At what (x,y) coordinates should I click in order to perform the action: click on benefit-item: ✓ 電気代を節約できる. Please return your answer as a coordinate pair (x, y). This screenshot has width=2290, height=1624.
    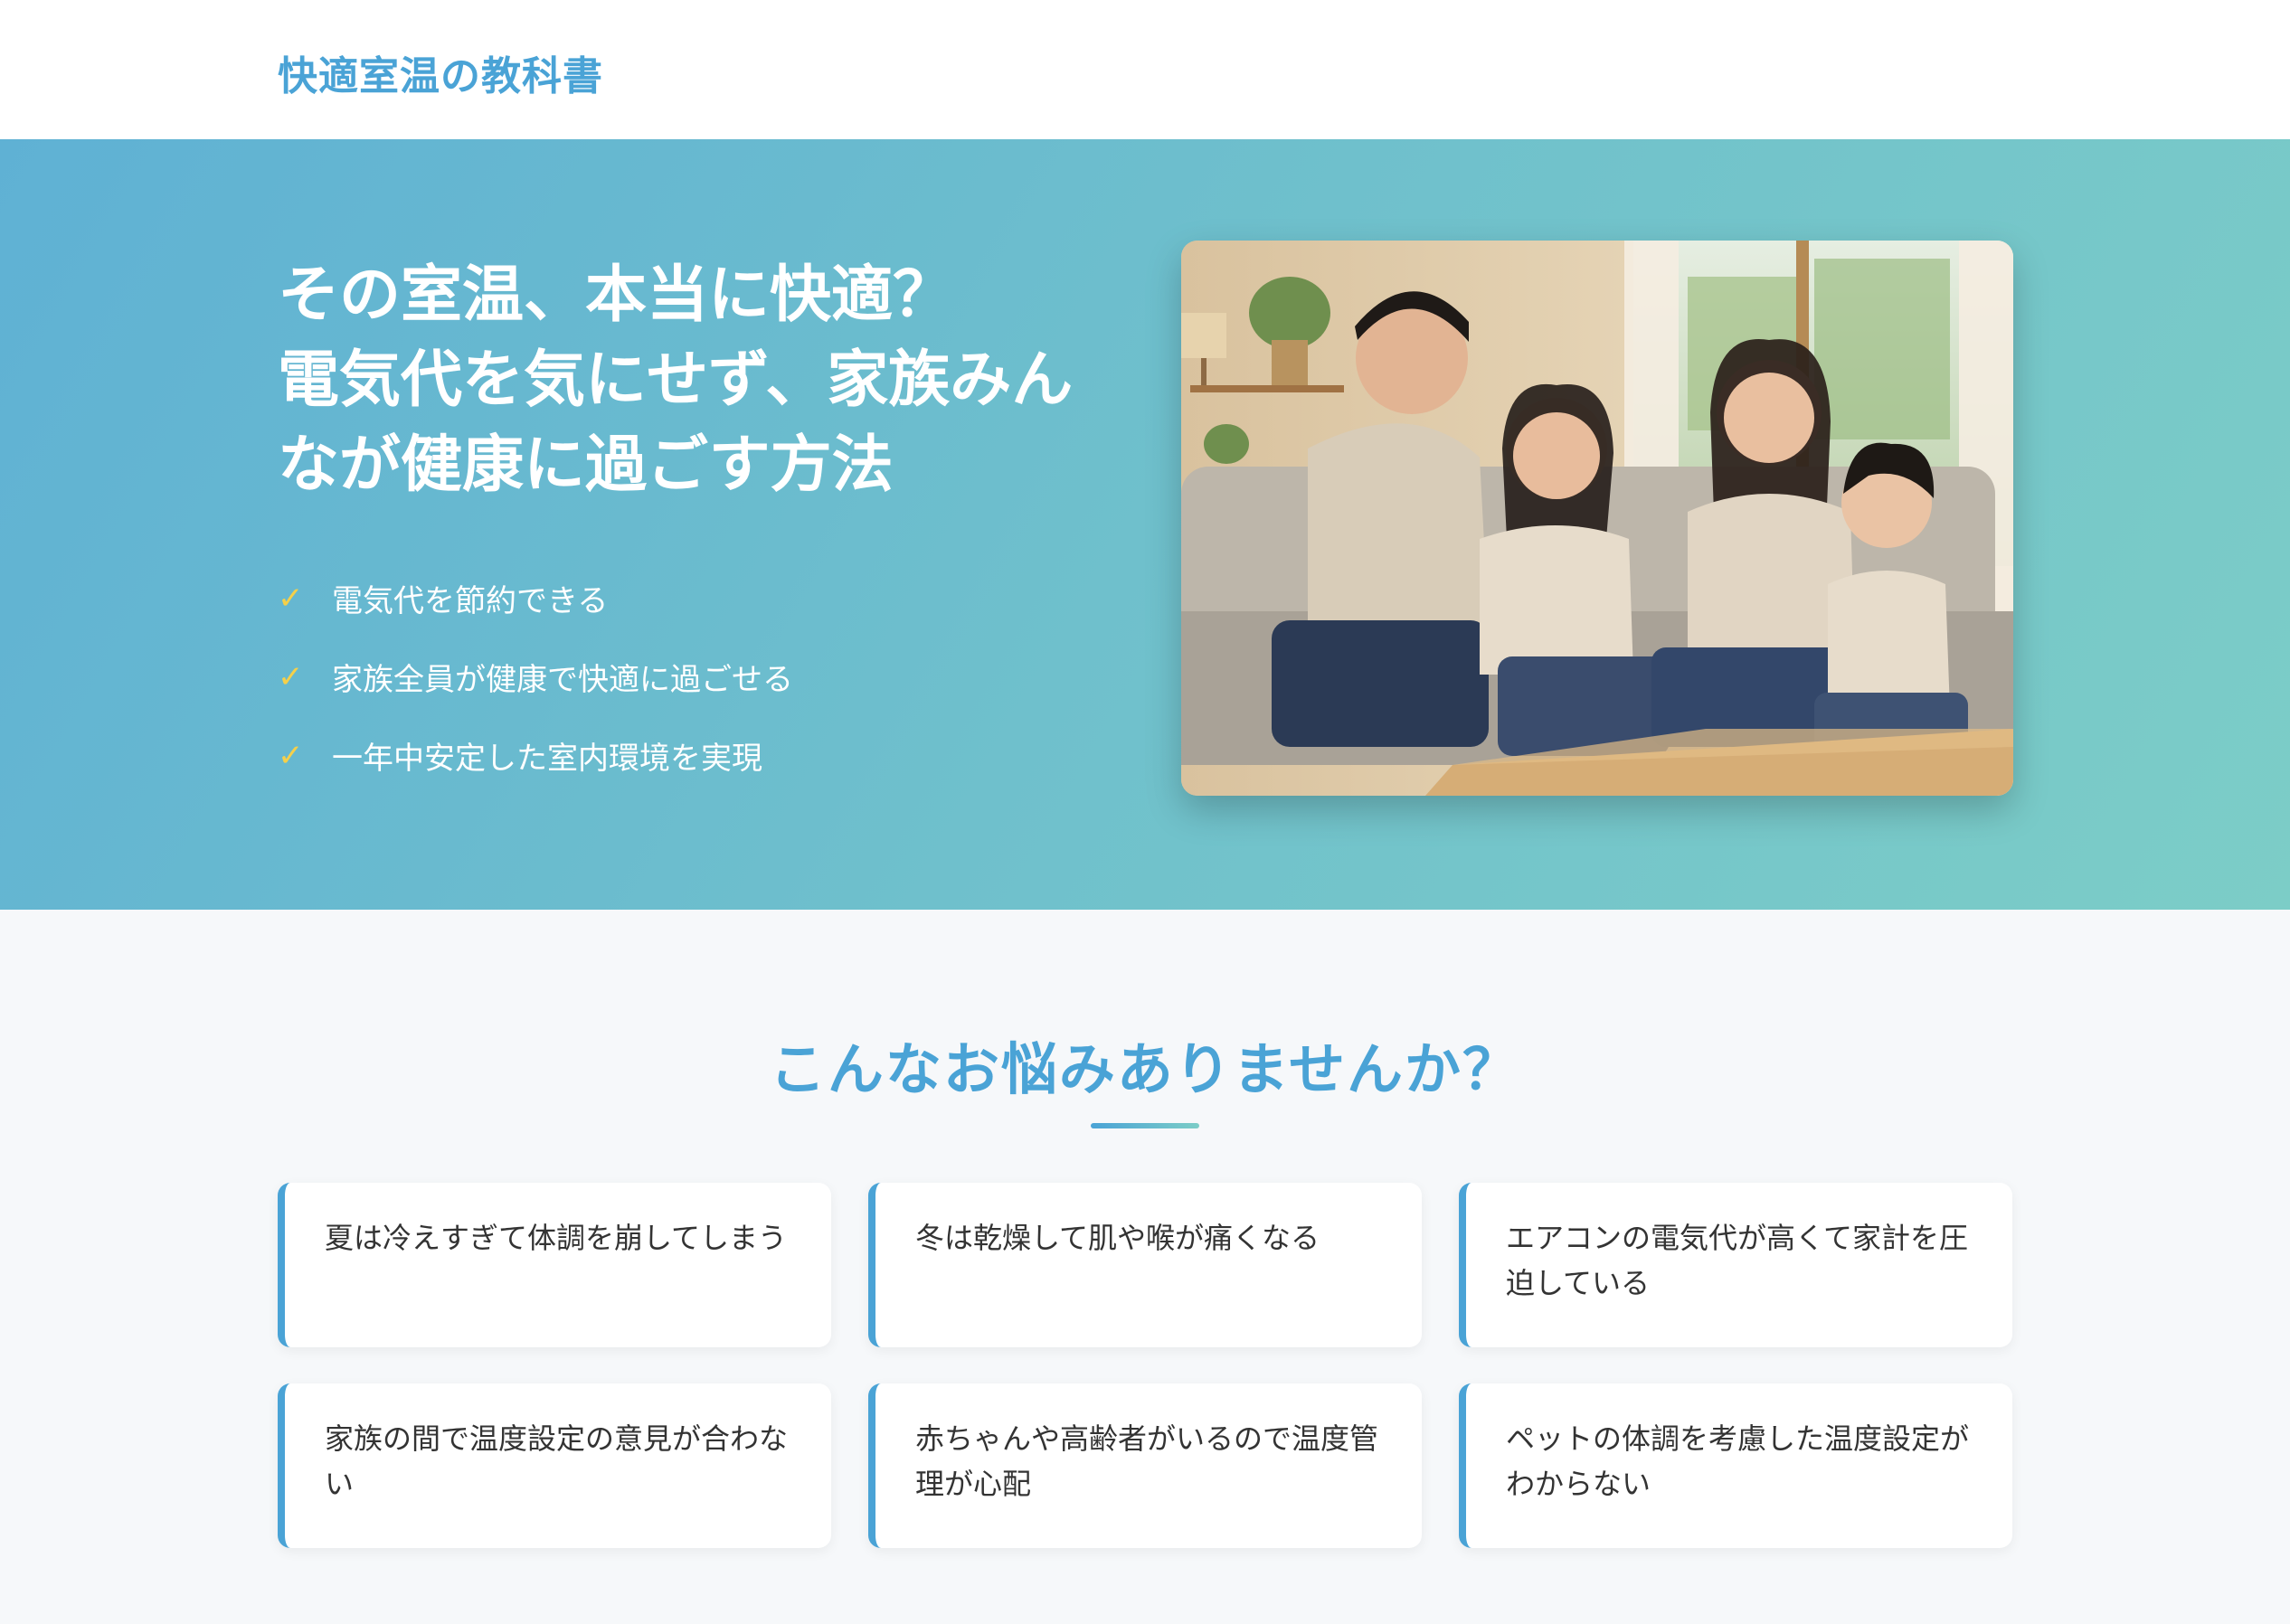
    Looking at the image, I should click on (536, 598).